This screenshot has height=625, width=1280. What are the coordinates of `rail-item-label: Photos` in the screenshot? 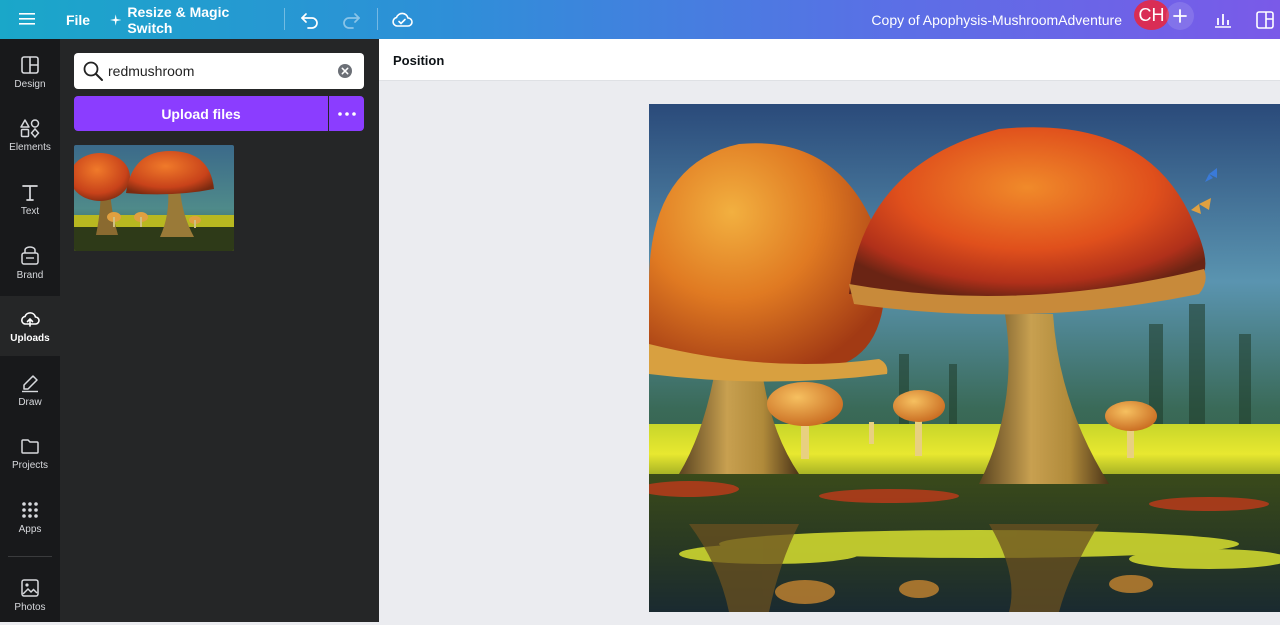 It's located at (30, 607).